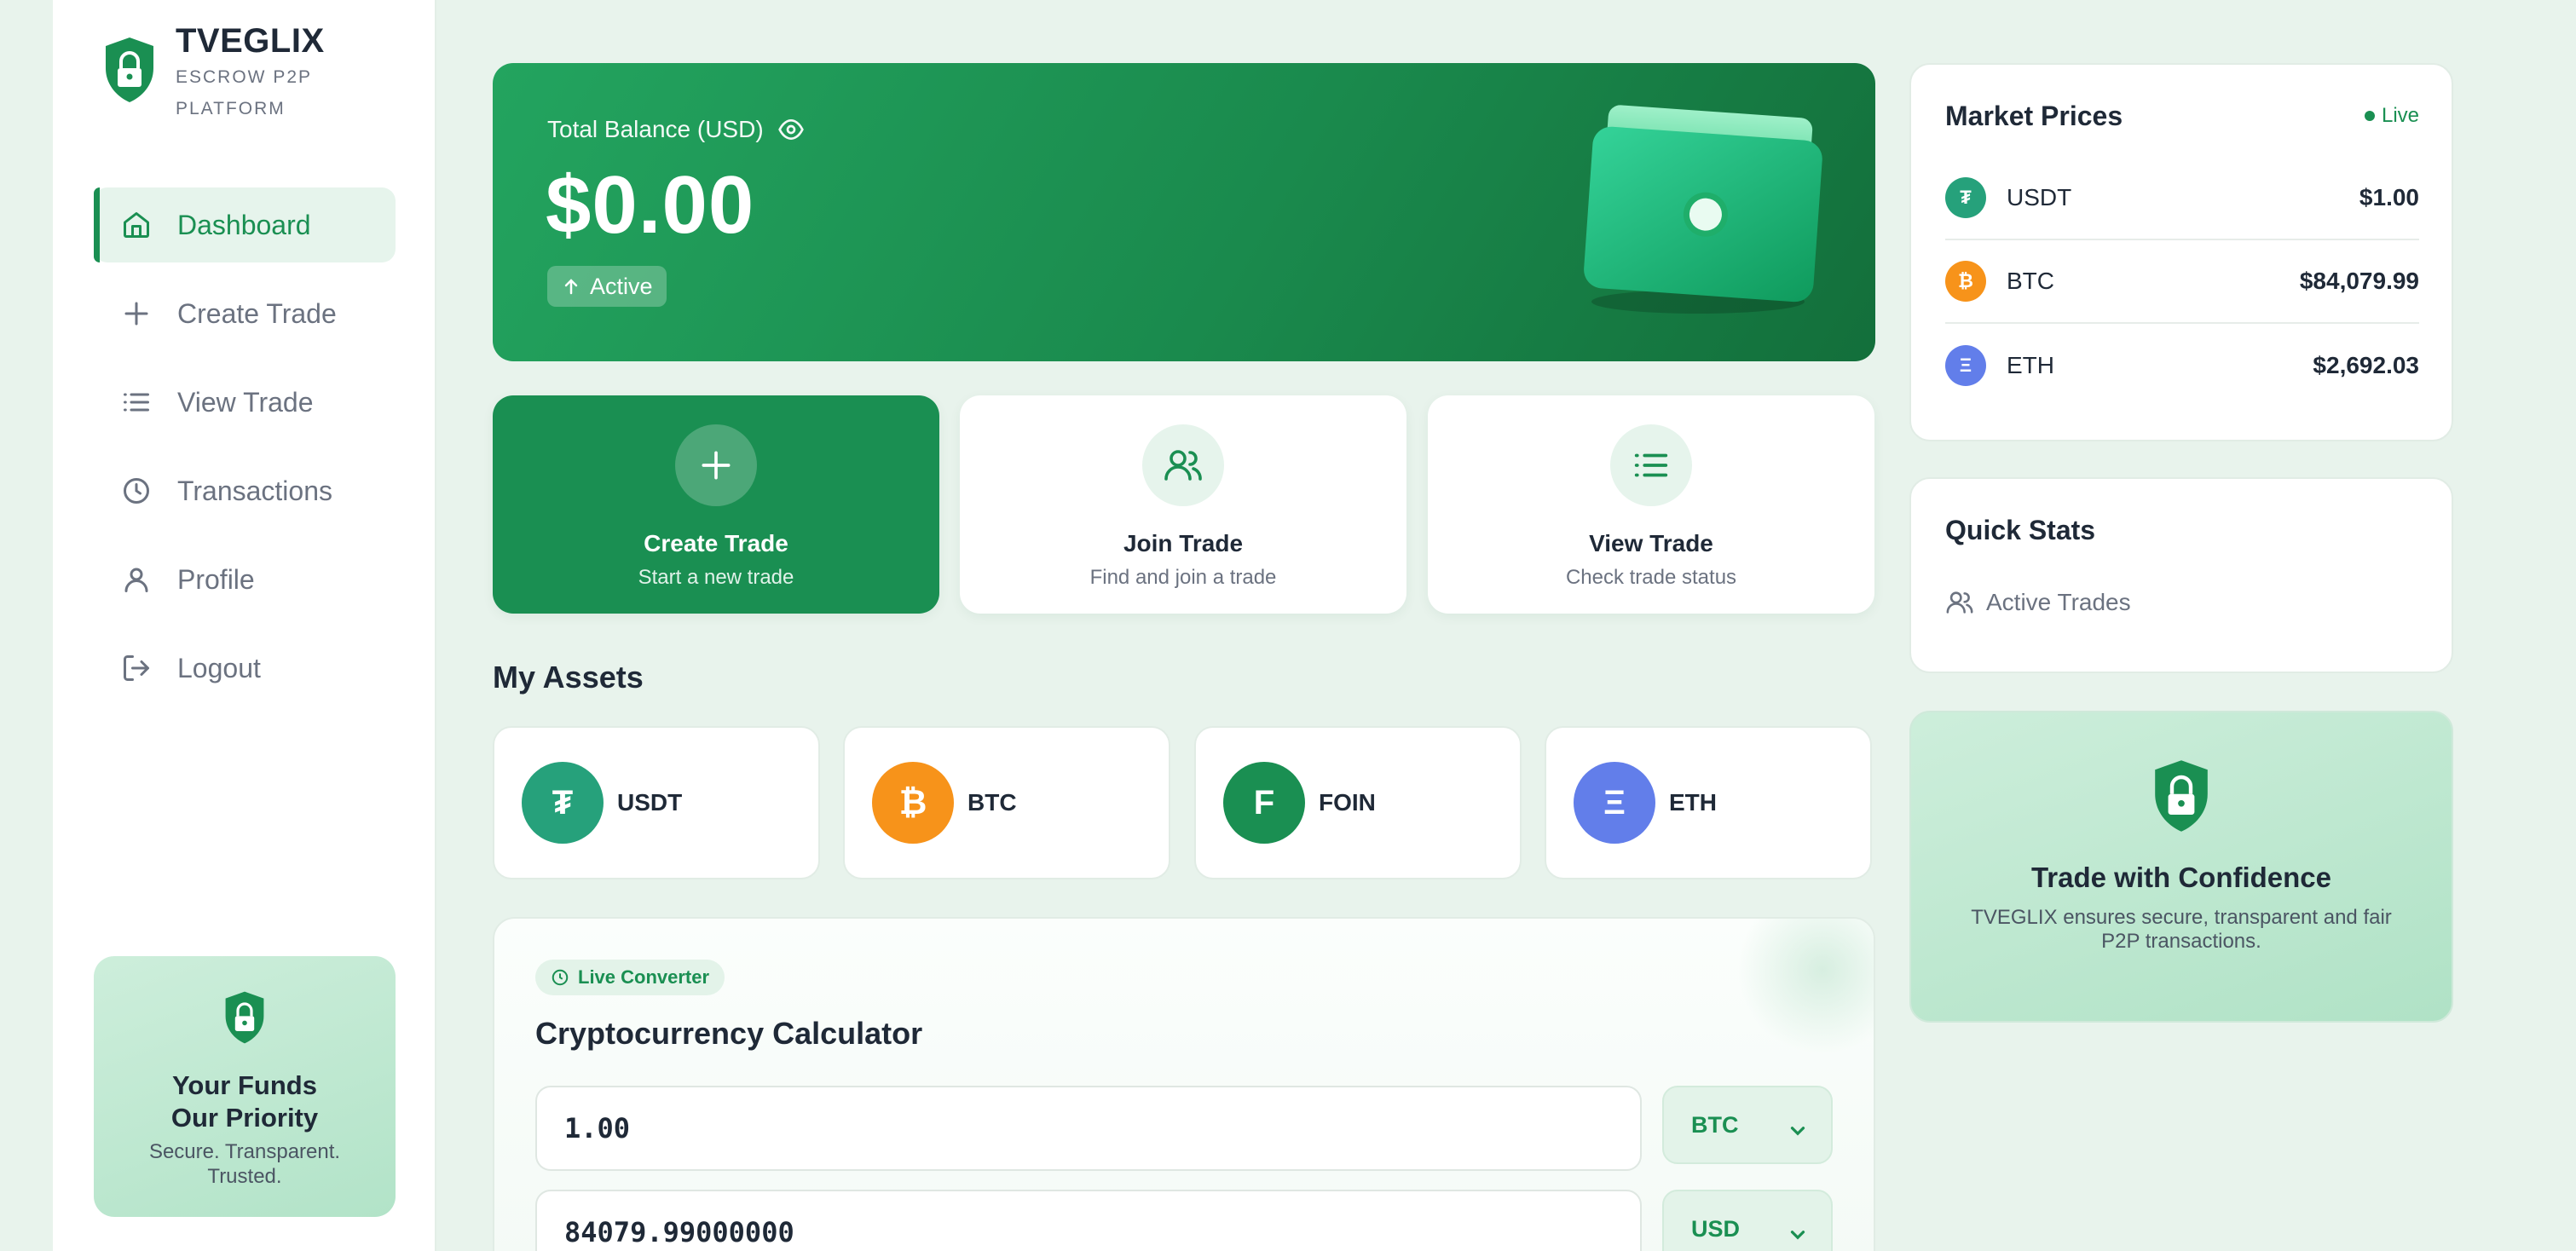 The image size is (2576, 1251). Describe the element at coordinates (650, 803) in the screenshot. I see `asset-name: USDT` at that location.